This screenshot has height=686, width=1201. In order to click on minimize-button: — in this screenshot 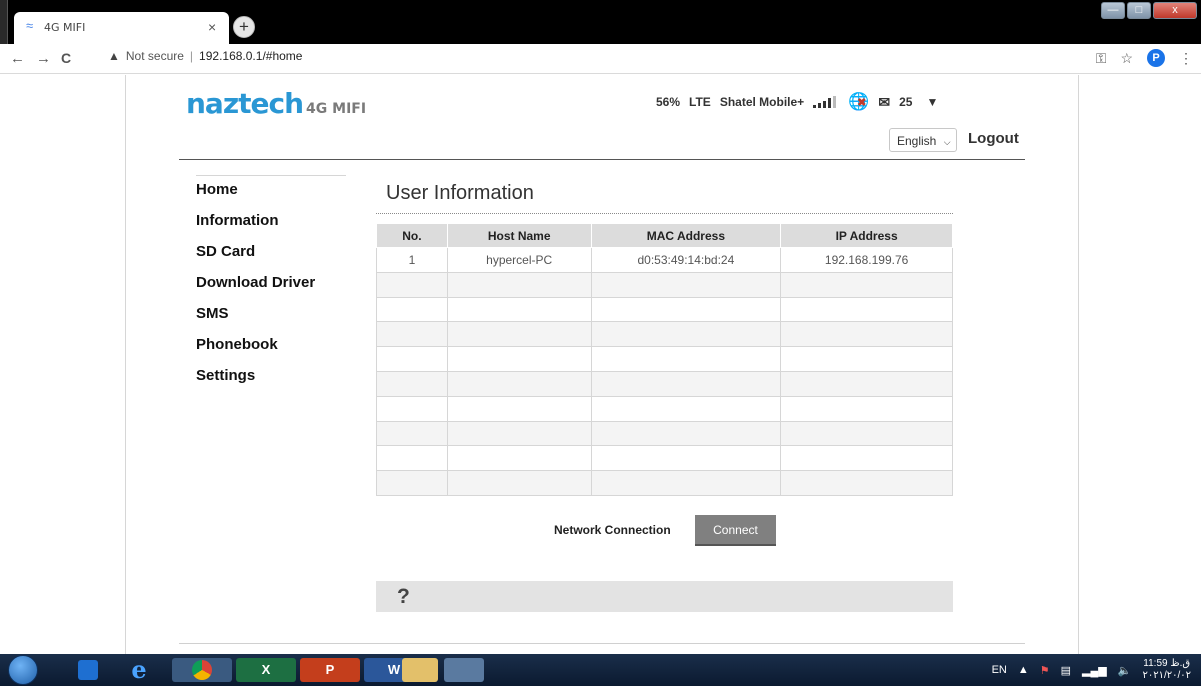, I will do `click(1113, 10)`.